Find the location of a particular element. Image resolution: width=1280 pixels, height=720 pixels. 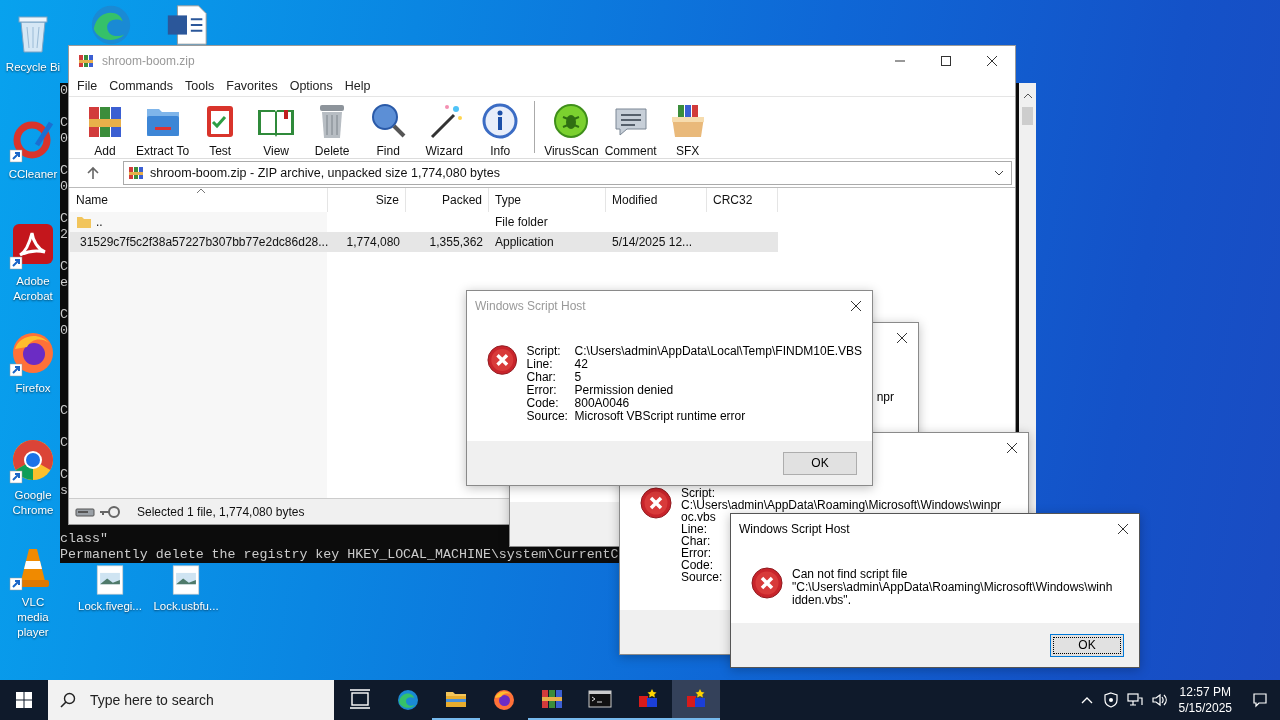

window-title: shroom-boom.zip is located at coordinates (148, 61).